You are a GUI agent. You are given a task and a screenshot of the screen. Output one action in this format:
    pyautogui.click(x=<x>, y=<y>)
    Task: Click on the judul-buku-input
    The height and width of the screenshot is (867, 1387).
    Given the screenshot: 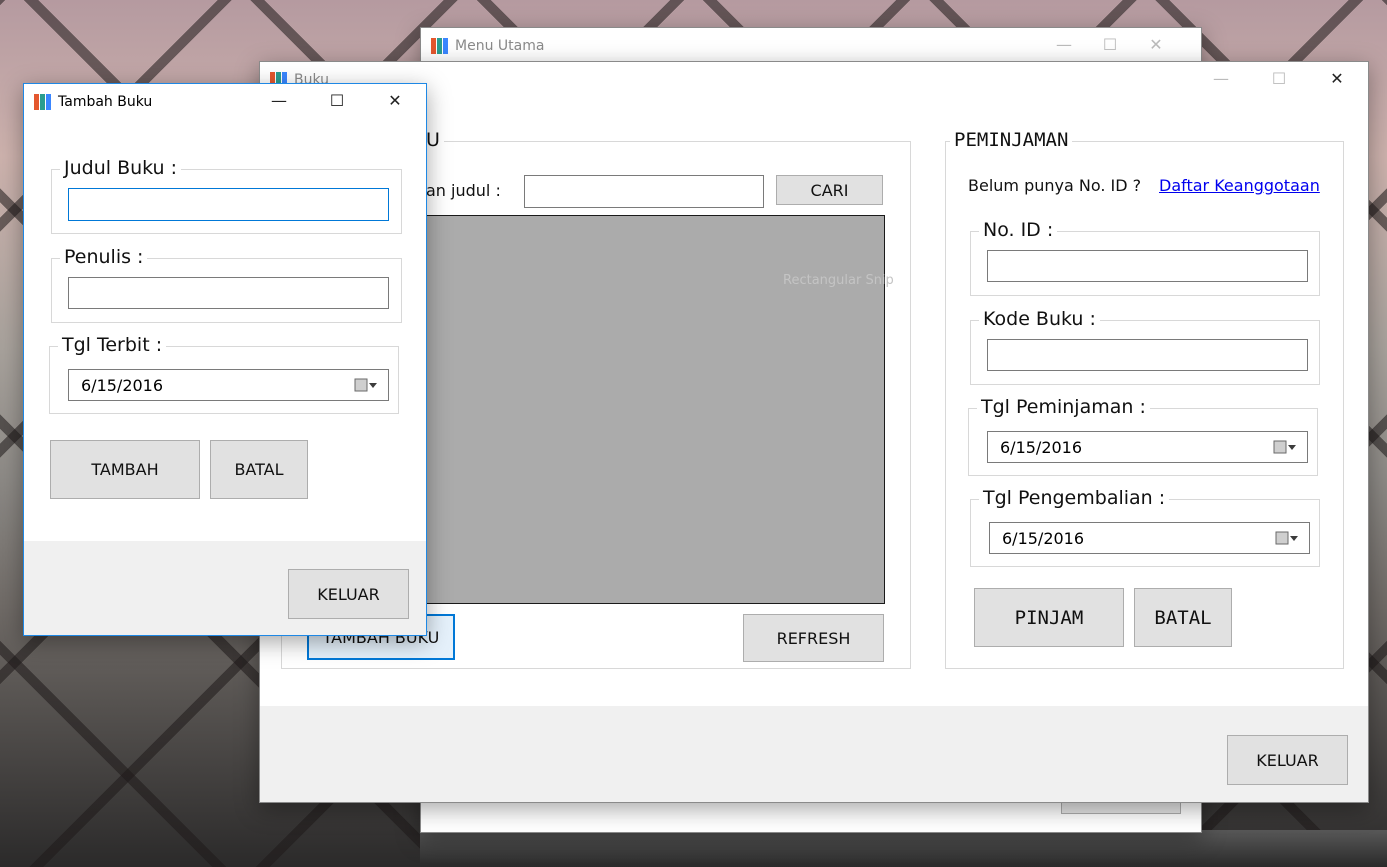 What is the action you would take?
    pyautogui.click(x=228, y=204)
    